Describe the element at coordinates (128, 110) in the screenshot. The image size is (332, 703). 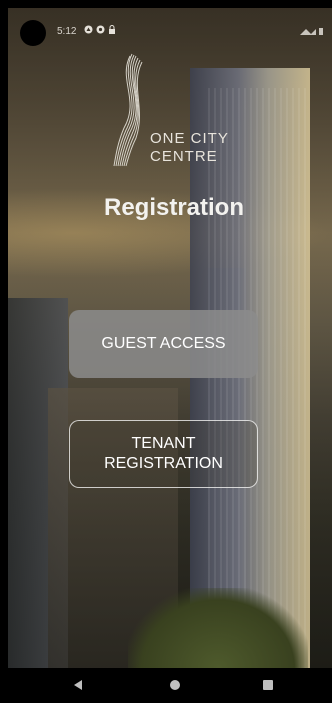
I see `one-city-centre-logo-icon` at that location.